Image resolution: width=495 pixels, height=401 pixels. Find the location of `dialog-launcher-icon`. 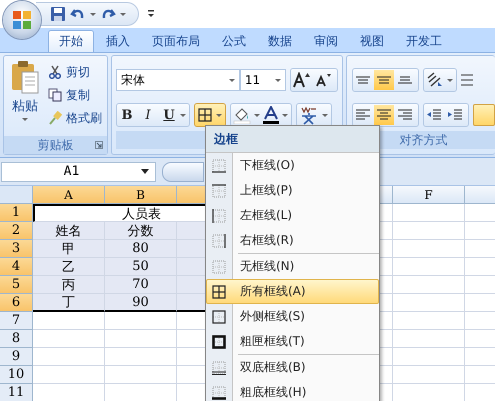

dialog-launcher-icon is located at coordinates (99, 145).